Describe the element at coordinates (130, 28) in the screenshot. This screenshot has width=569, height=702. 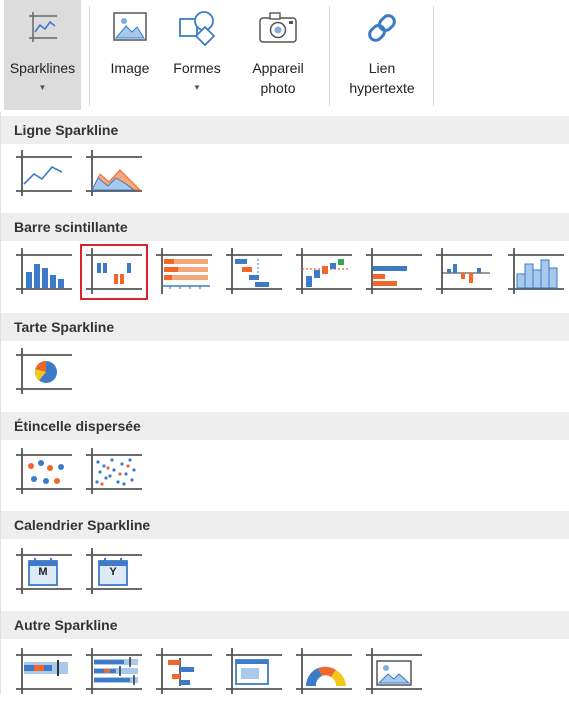
I see `image-icon` at that location.